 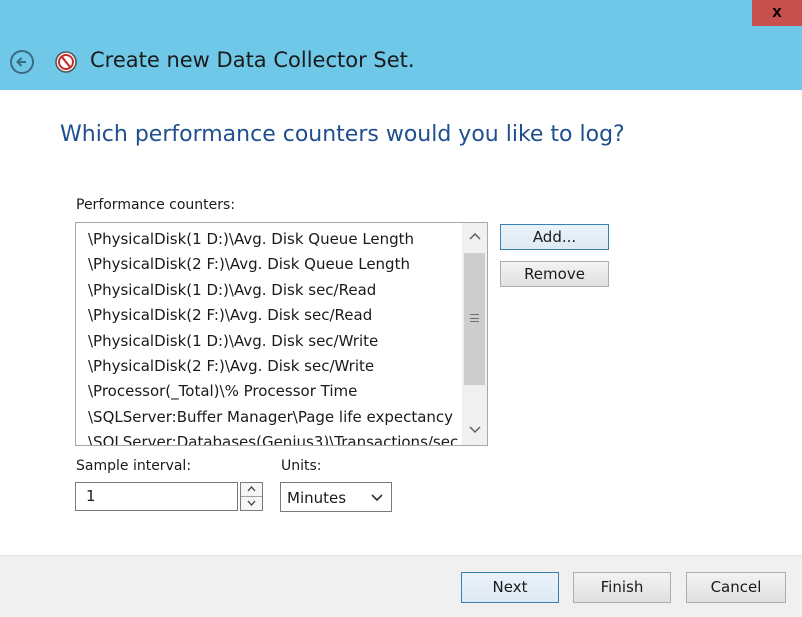 I want to click on sample-interval-label: Sample interval:, so click(x=134, y=466).